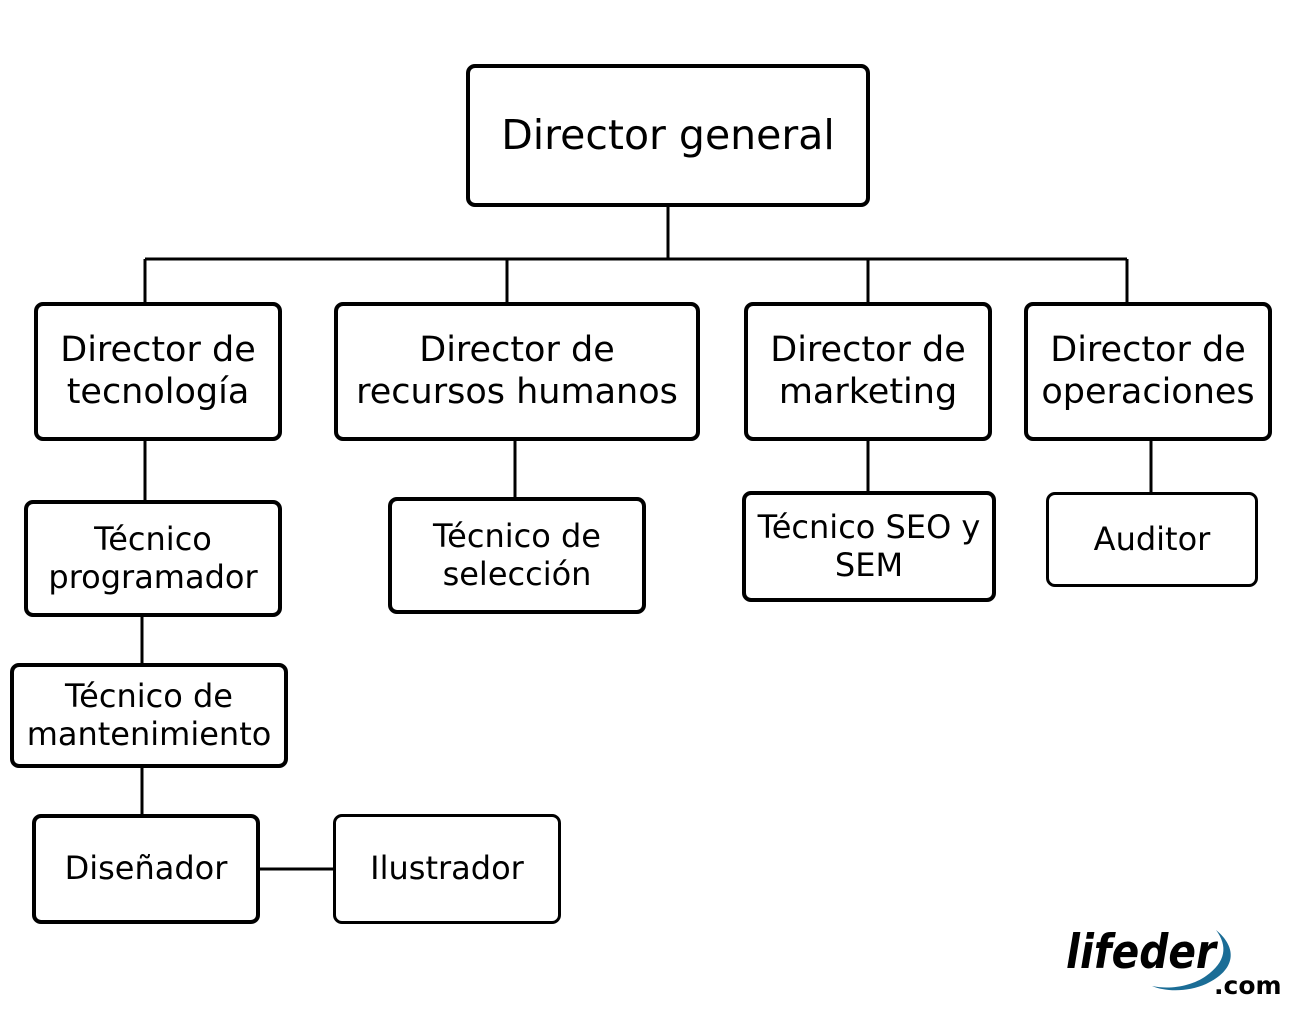 The width and height of the screenshot is (1300, 1027). Describe the element at coordinates (1142, 952) in the screenshot. I see `lifeder-wordmark: lifeder` at that location.